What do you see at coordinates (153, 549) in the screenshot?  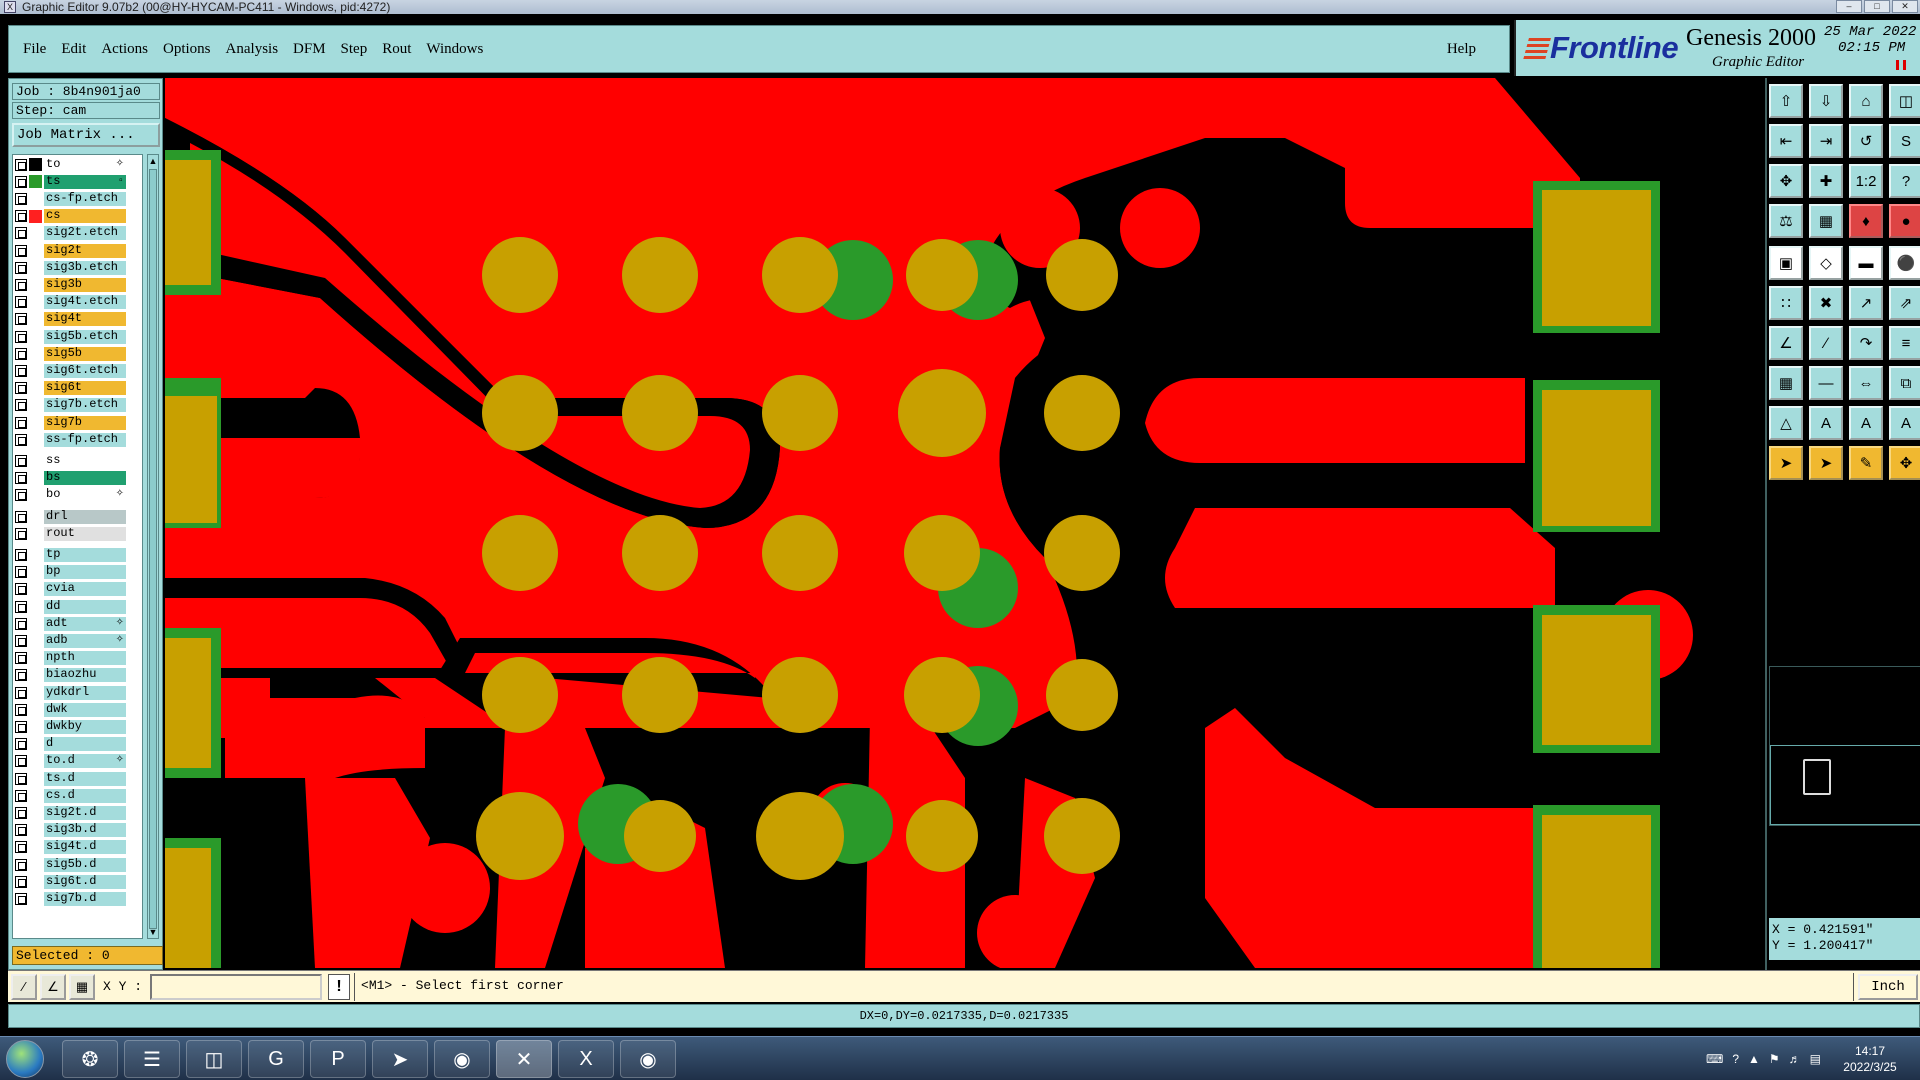 I see `scroll-thumb` at bounding box center [153, 549].